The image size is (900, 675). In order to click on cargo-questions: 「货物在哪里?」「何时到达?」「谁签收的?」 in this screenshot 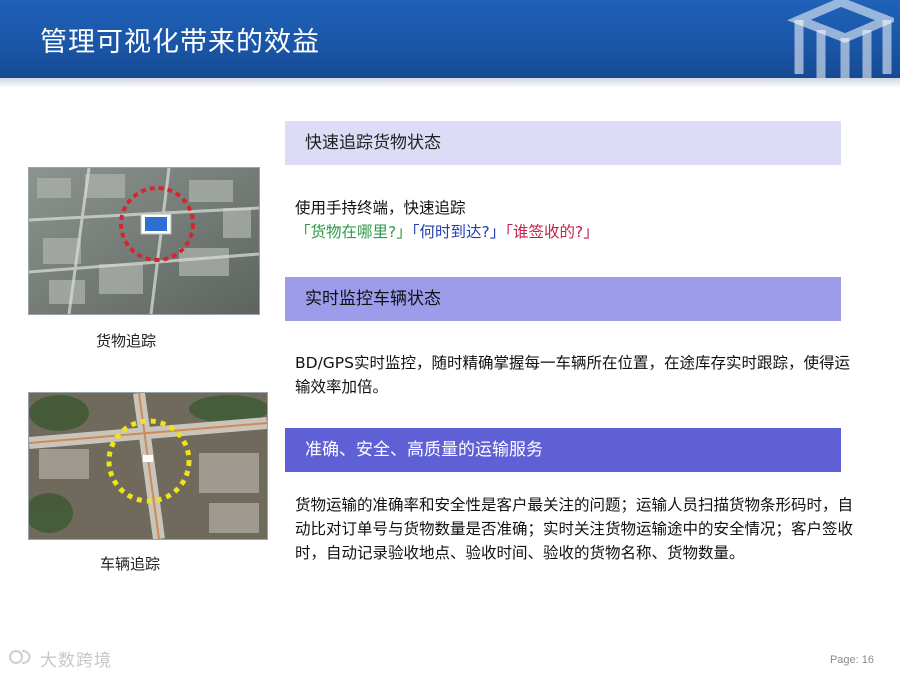, I will do `click(578, 232)`.